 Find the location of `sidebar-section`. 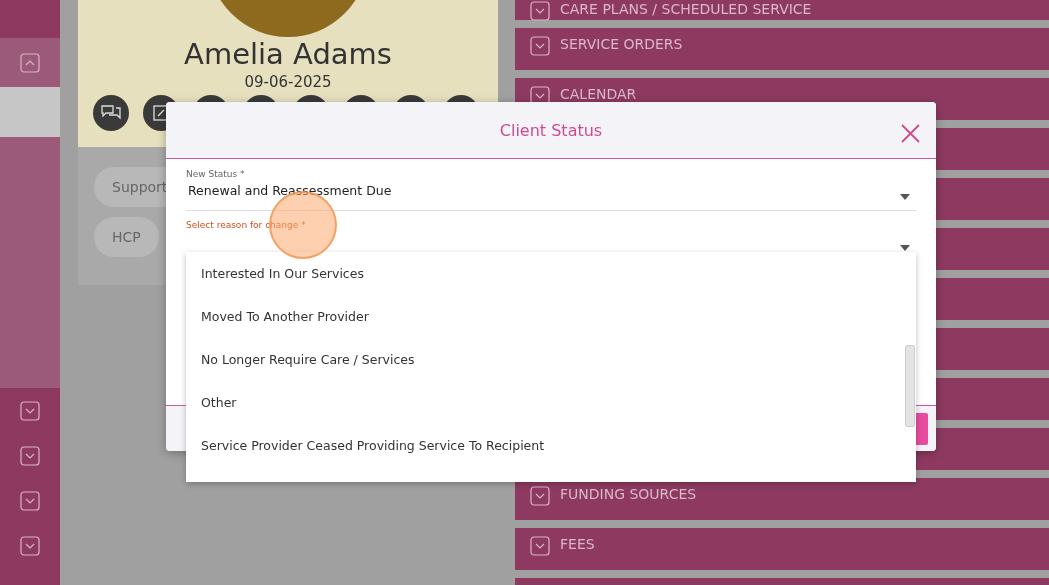

sidebar-section is located at coordinates (30, 410).